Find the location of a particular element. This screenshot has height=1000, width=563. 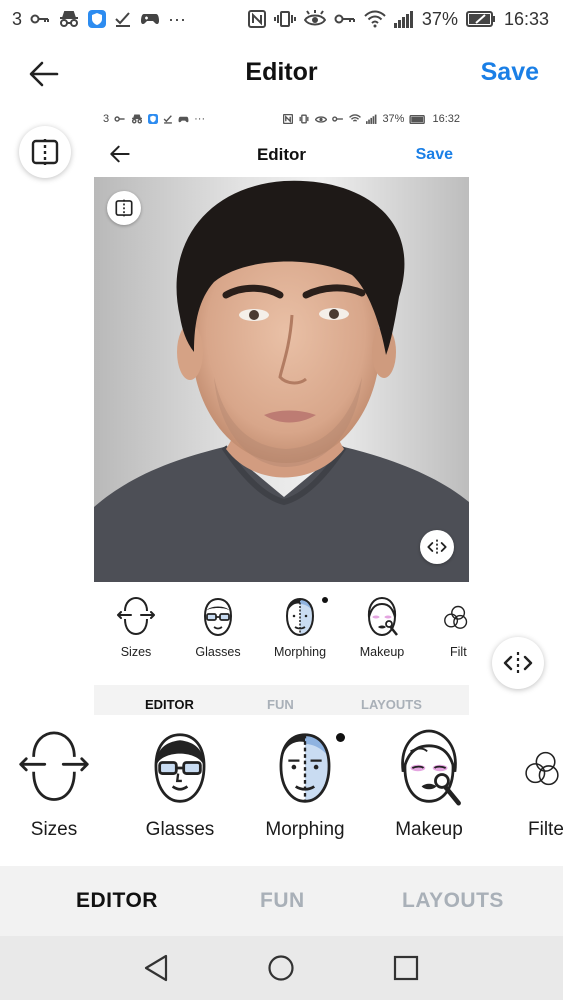

system-nav-bar is located at coordinates (281, 968).